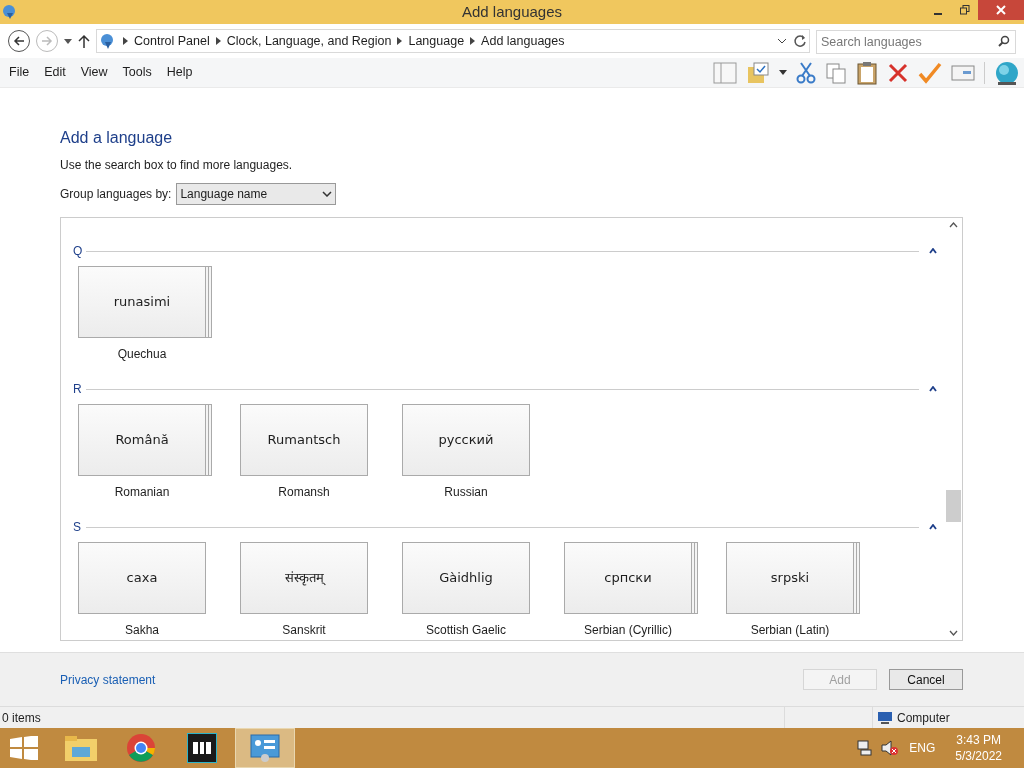  I want to click on search-field: Search languages, so click(916, 42).